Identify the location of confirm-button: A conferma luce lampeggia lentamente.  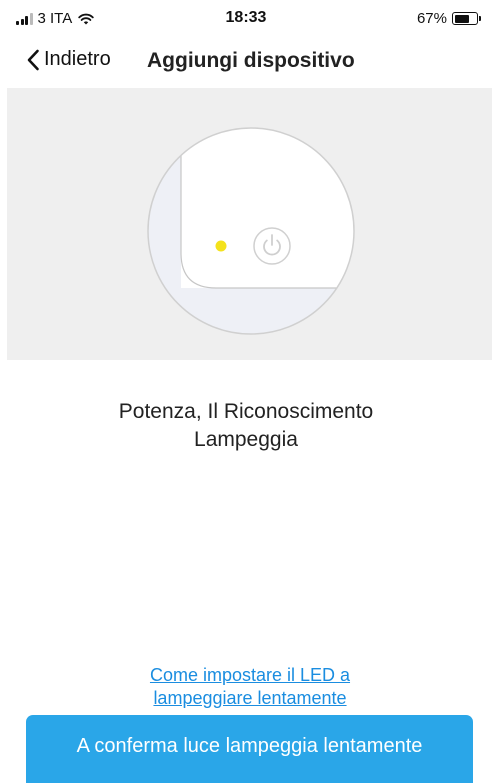
(249, 749).